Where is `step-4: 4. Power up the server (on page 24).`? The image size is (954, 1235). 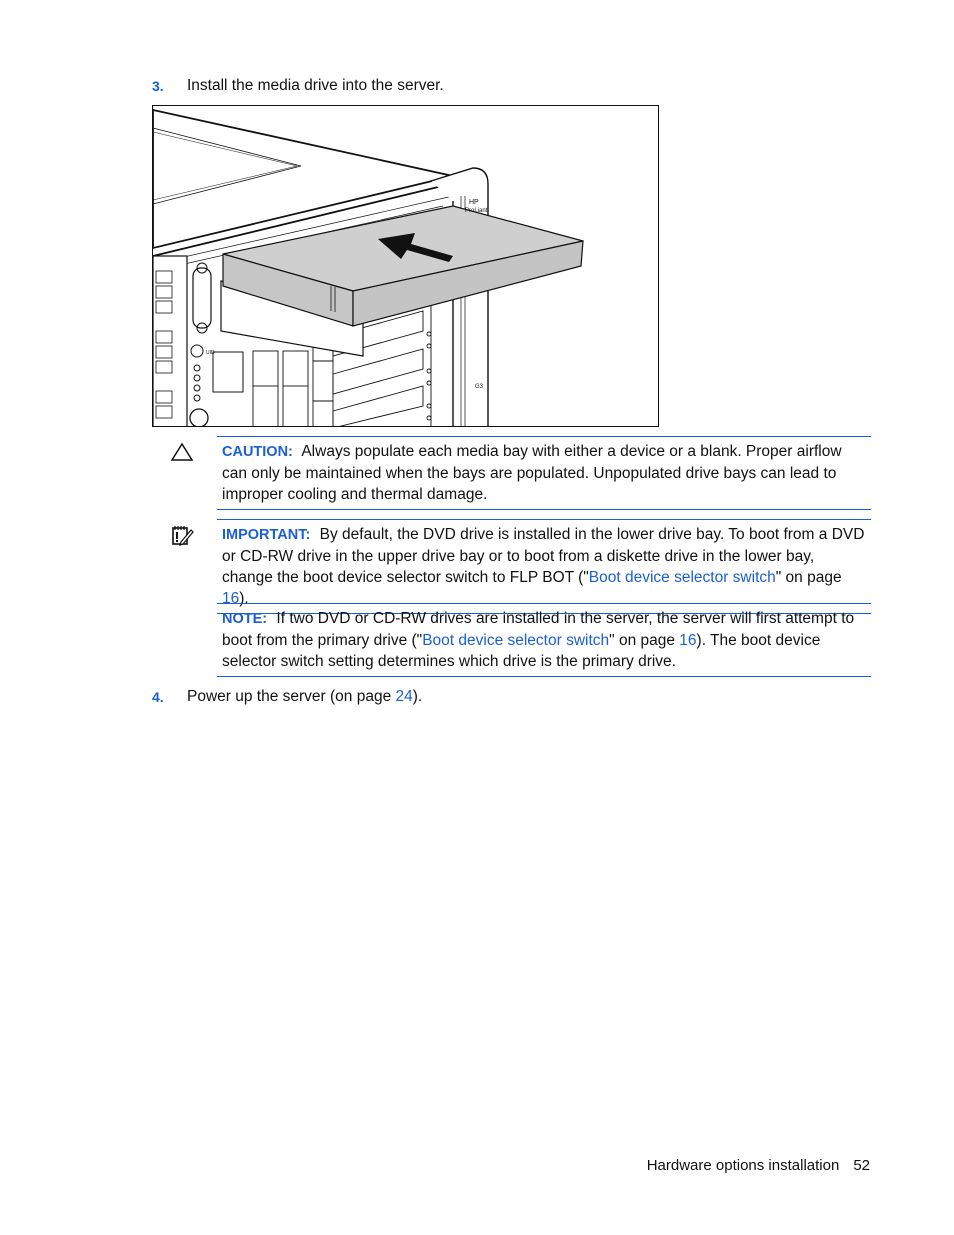
step-4: 4. Power up the server (on page 24). is located at coordinates (287, 697).